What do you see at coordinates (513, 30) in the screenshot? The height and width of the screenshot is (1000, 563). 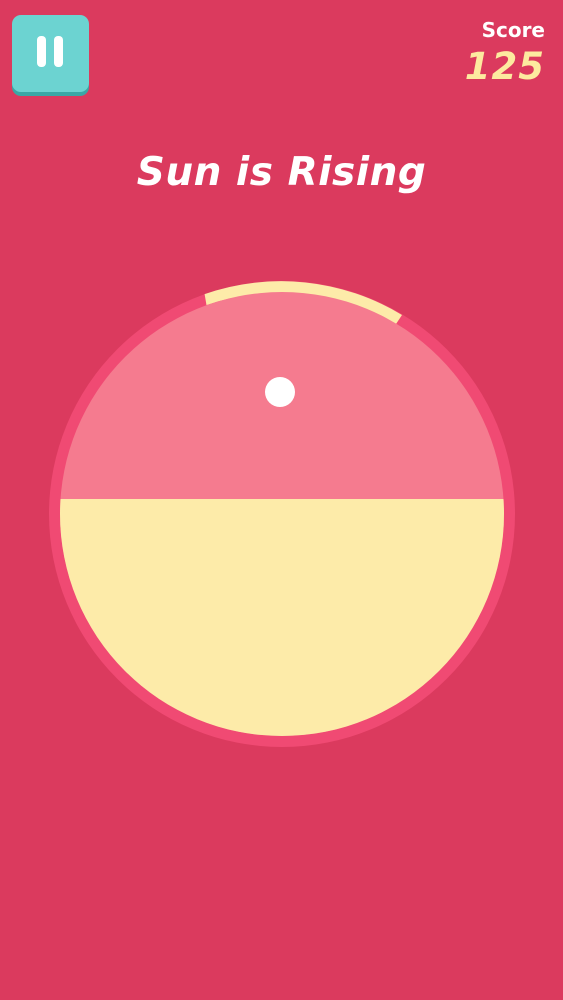 I see `score-label: Score` at bounding box center [513, 30].